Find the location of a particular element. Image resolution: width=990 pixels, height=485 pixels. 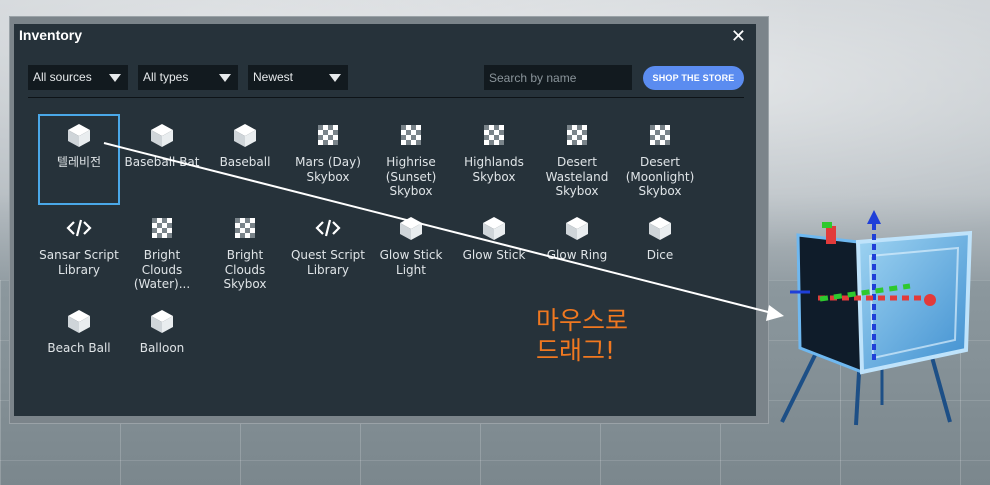

drag-instruction-annotation: 마우스로 드래그! is located at coordinates (582, 335).